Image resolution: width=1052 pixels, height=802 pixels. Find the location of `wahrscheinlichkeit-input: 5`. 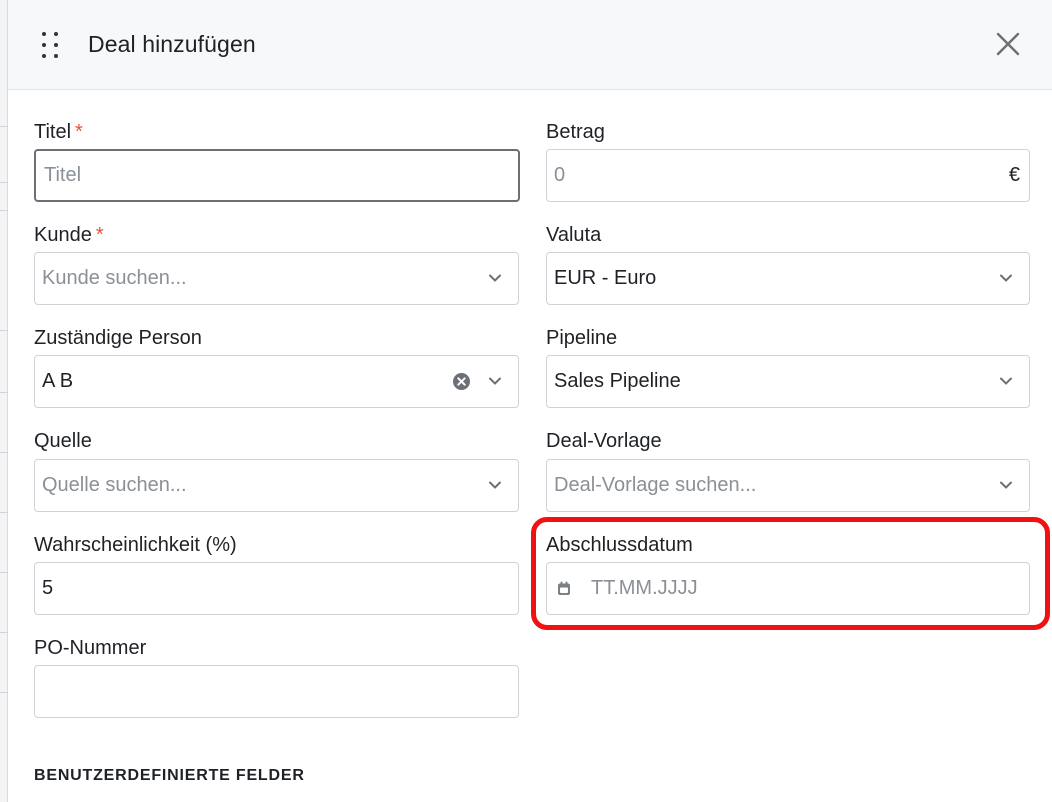

wahrscheinlichkeit-input: 5 is located at coordinates (276, 588).